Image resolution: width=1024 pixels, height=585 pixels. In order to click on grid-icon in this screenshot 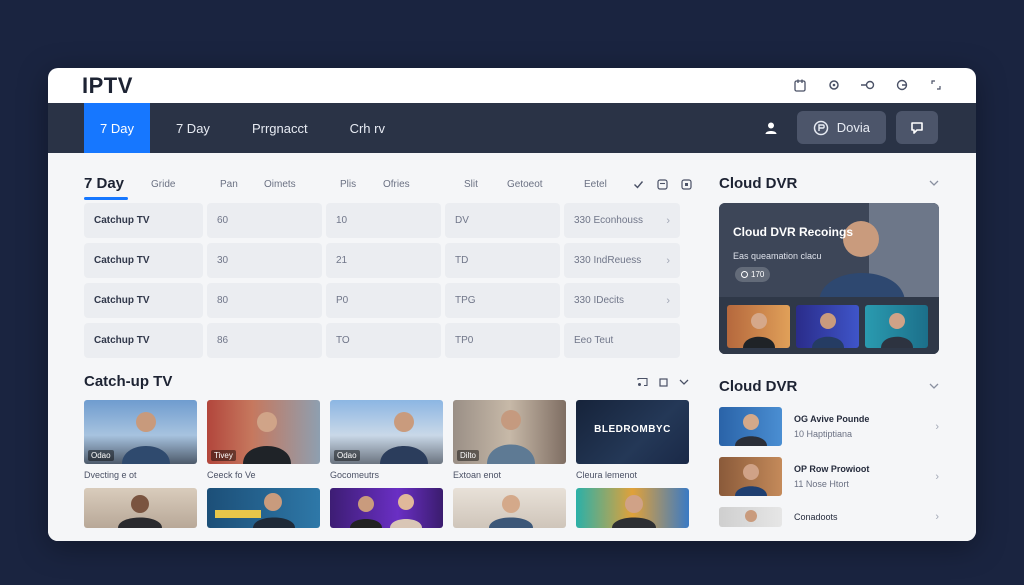, I will do `click(686, 184)`.